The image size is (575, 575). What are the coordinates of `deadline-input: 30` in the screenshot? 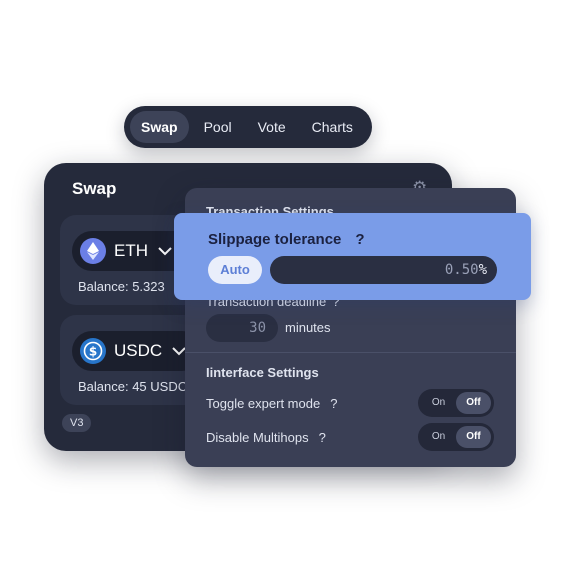 It's located at (242, 328).